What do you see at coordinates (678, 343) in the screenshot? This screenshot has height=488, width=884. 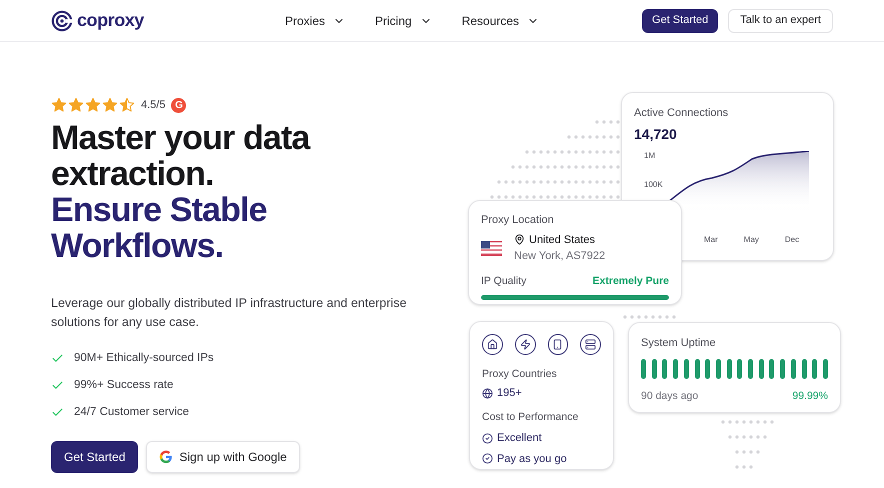 I see `card-title: System Uptime` at bounding box center [678, 343].